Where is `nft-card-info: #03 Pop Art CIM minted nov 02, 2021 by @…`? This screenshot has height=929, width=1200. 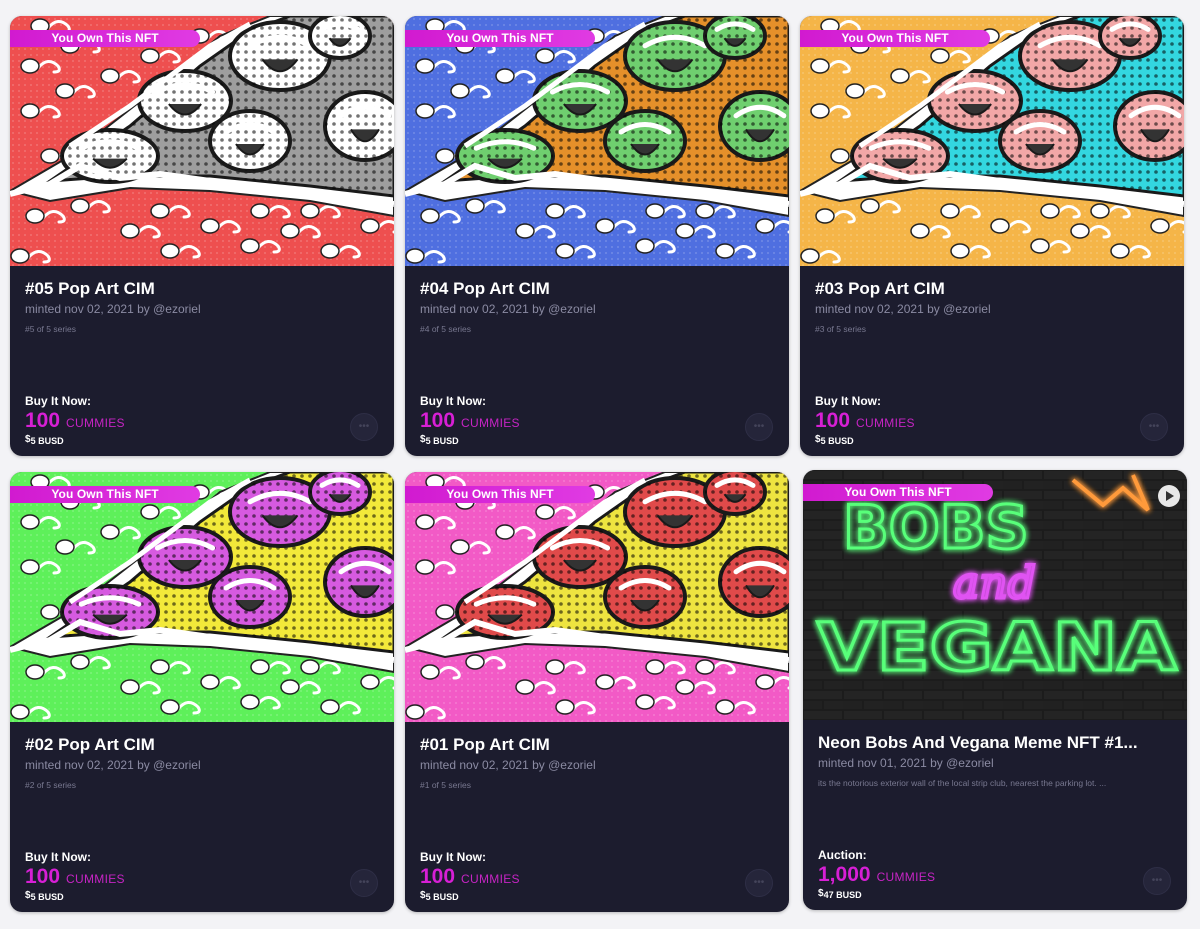
nft-card-info: #03 Pop Art CIM minted nov 02, 2021 by @… is located at coordinates (992, 361).